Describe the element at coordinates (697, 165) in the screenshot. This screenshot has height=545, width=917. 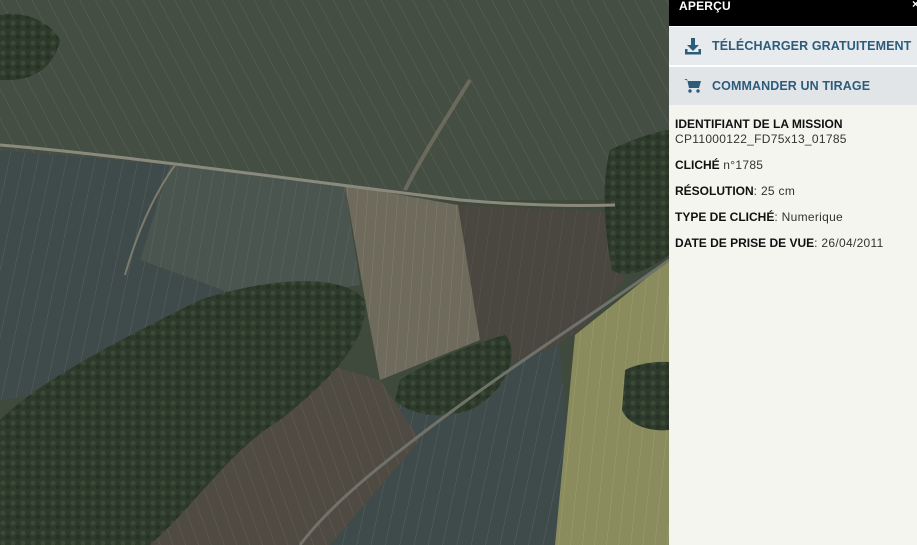
I see `cliche-label: CLICHÉ` at that location.